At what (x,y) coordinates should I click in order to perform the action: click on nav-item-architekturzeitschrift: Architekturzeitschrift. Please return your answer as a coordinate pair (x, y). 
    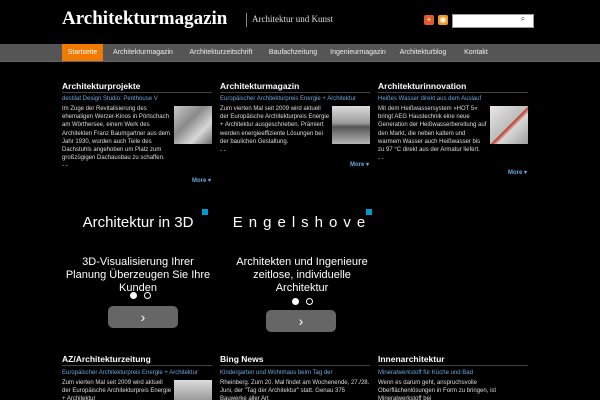
    Looking at the image, I should click on (221, 52).